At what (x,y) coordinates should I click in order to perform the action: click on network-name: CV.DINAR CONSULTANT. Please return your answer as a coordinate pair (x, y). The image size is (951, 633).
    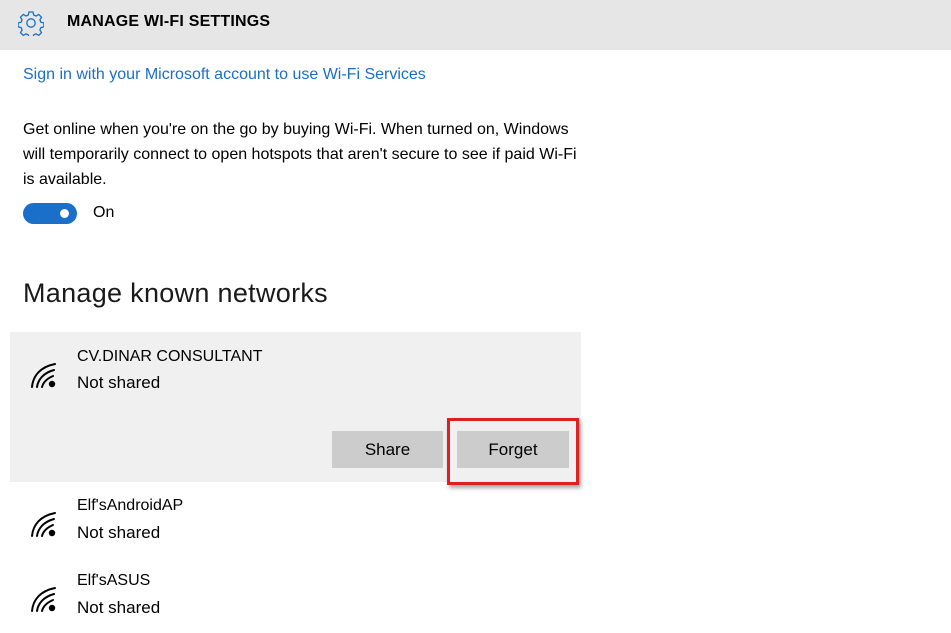
    Looking at the image, I should click on (170, 356).